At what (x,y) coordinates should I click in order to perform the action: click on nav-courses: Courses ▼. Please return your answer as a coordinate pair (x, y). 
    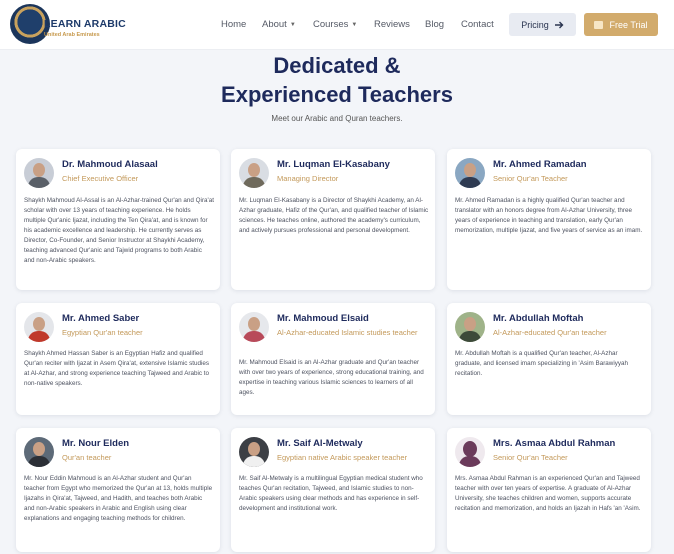
    Looking at the image, I should click on (335, 24).